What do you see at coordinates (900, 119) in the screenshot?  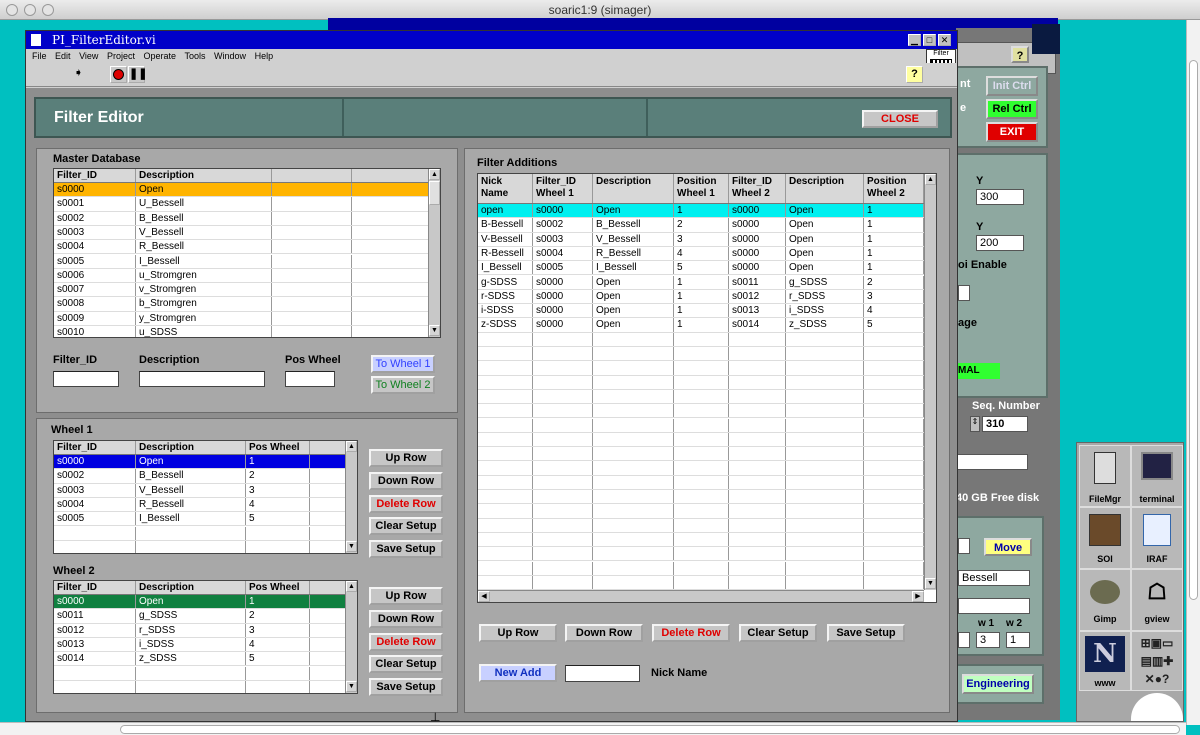 I see `close-button: CLOSE` at bounding box center [900, 119].